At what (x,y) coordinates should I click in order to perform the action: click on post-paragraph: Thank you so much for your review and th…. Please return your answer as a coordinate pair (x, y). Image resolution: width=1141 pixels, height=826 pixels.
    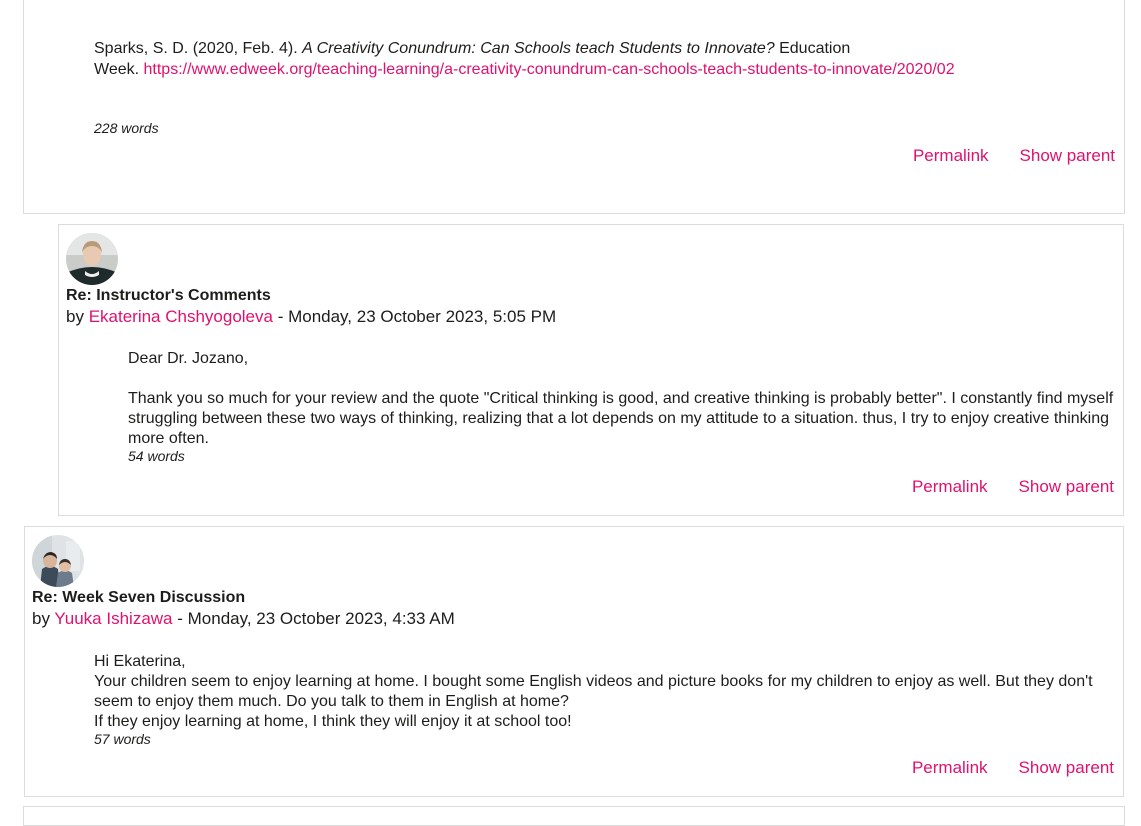
    Looking at the image, I should click on (621, 418).